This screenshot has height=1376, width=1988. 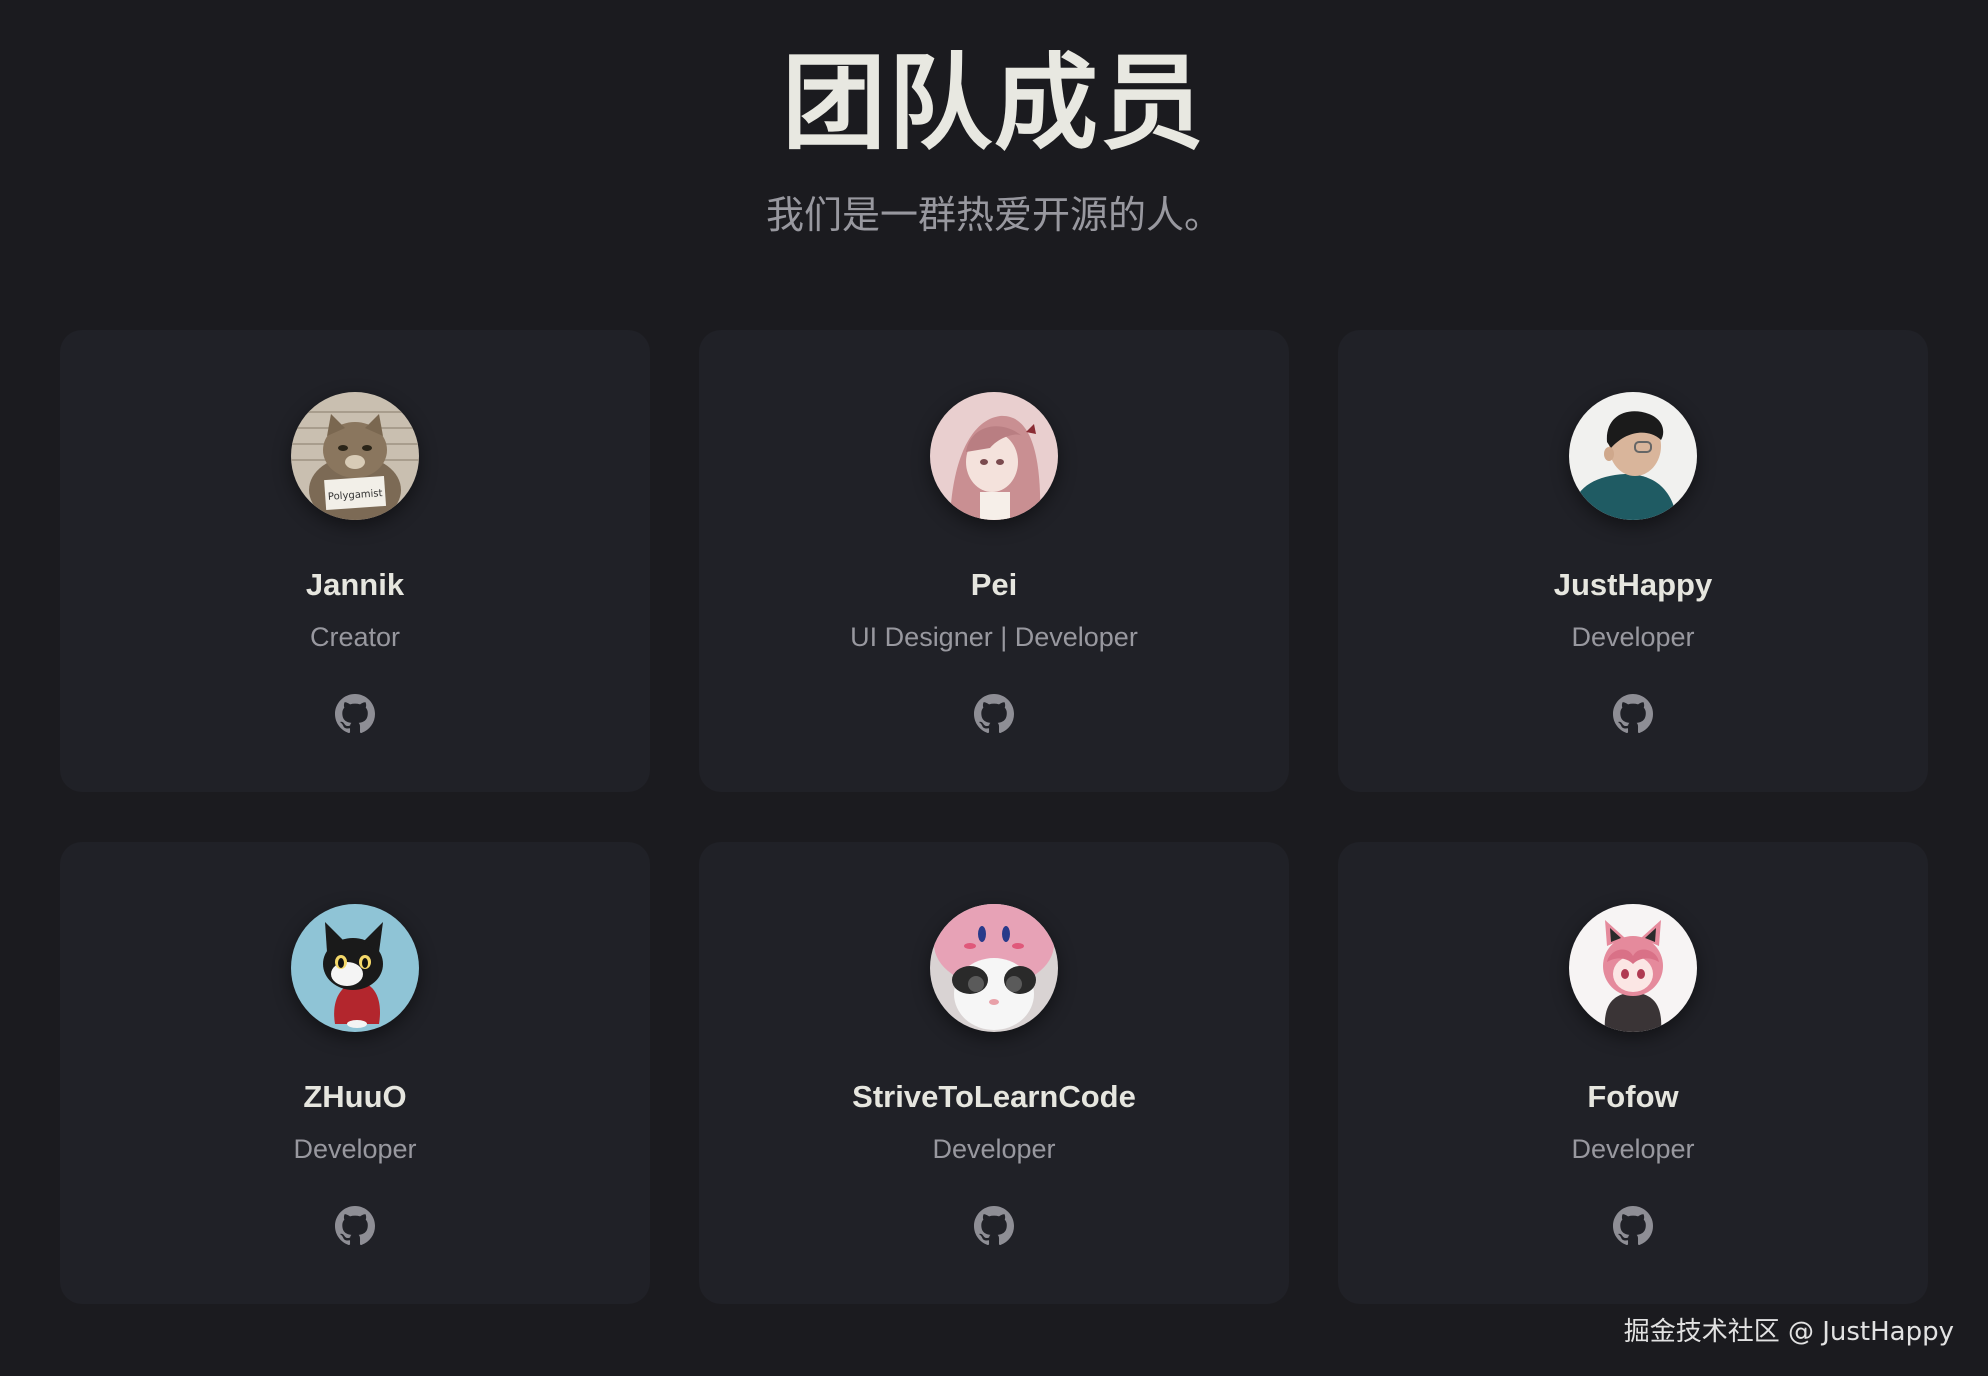 What do you see at coordinates (355, 968) in the screenshot?
I see `cartoon-cat-avatar` at bounding box center [355, 968].